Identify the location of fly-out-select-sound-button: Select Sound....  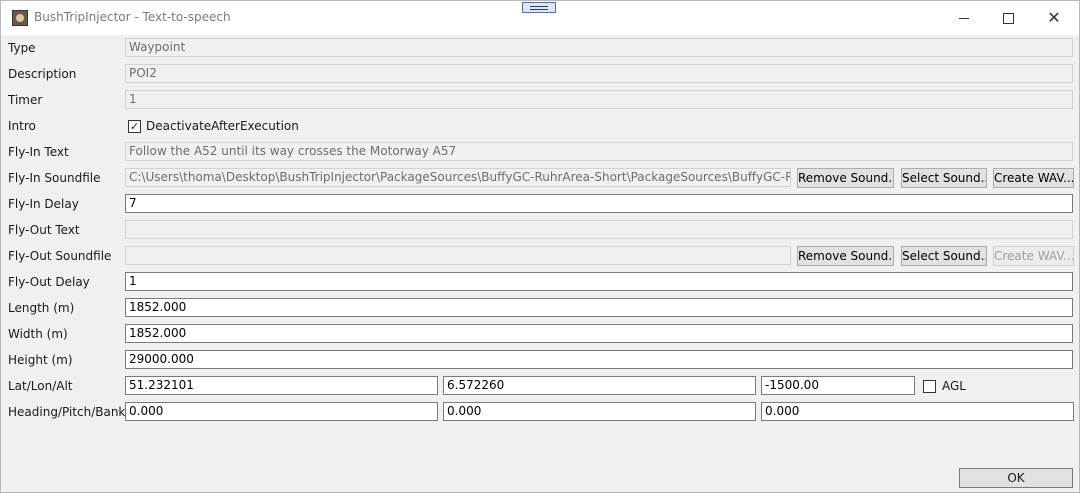
(944, 256).